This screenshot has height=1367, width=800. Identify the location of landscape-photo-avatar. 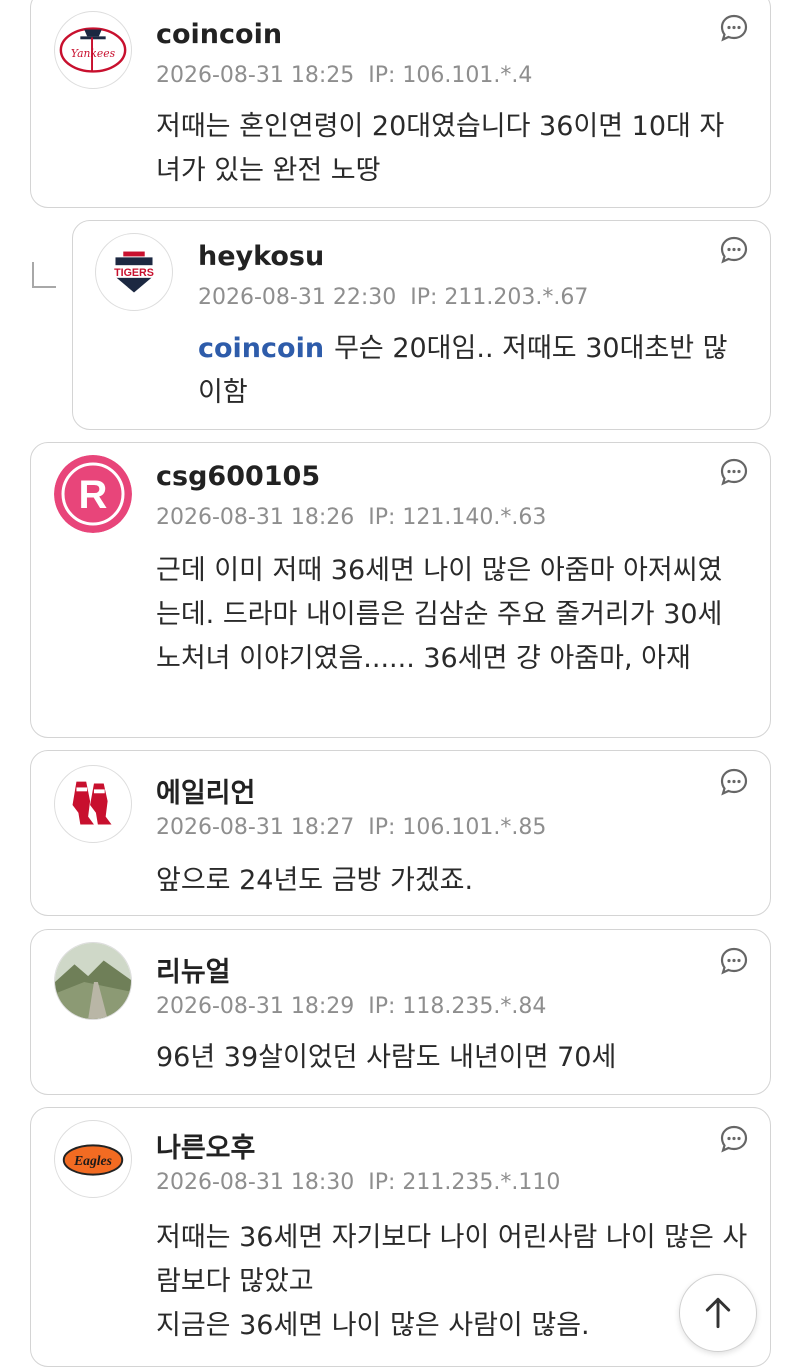
(93, 981).